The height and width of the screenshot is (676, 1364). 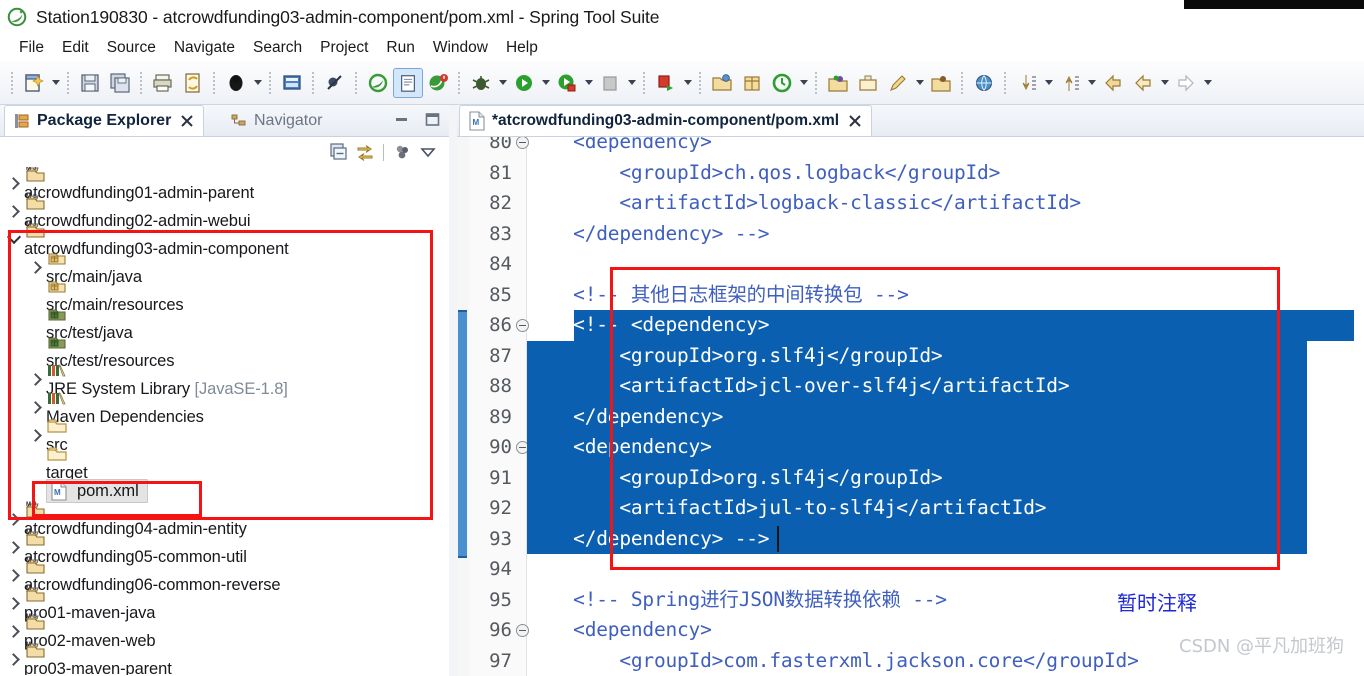 What do you see at coordinates (75, 48) in the screenshot?
I see `menu-edit: Edit` at bounding box center [75, 48].